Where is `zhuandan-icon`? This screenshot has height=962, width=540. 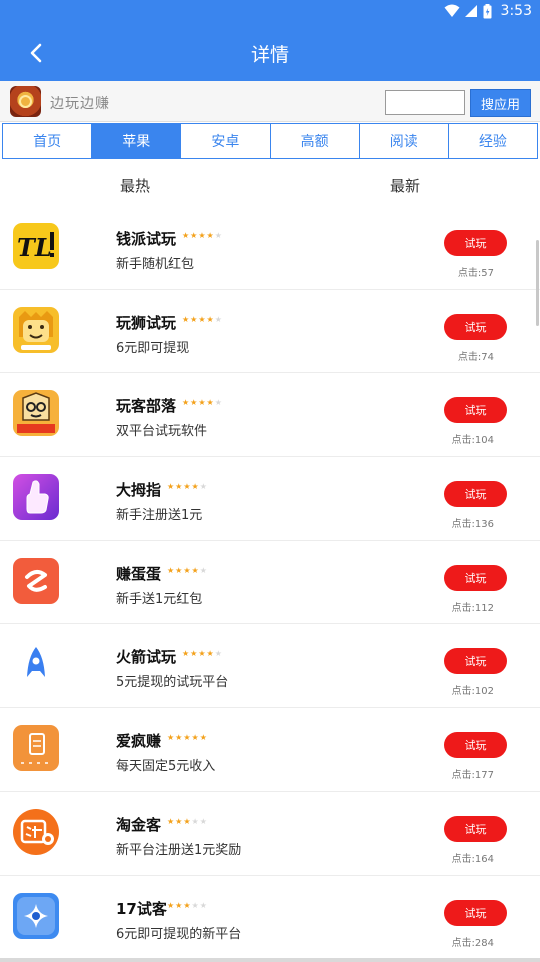
zhuandan-icon is located at coordinates (36, 580).